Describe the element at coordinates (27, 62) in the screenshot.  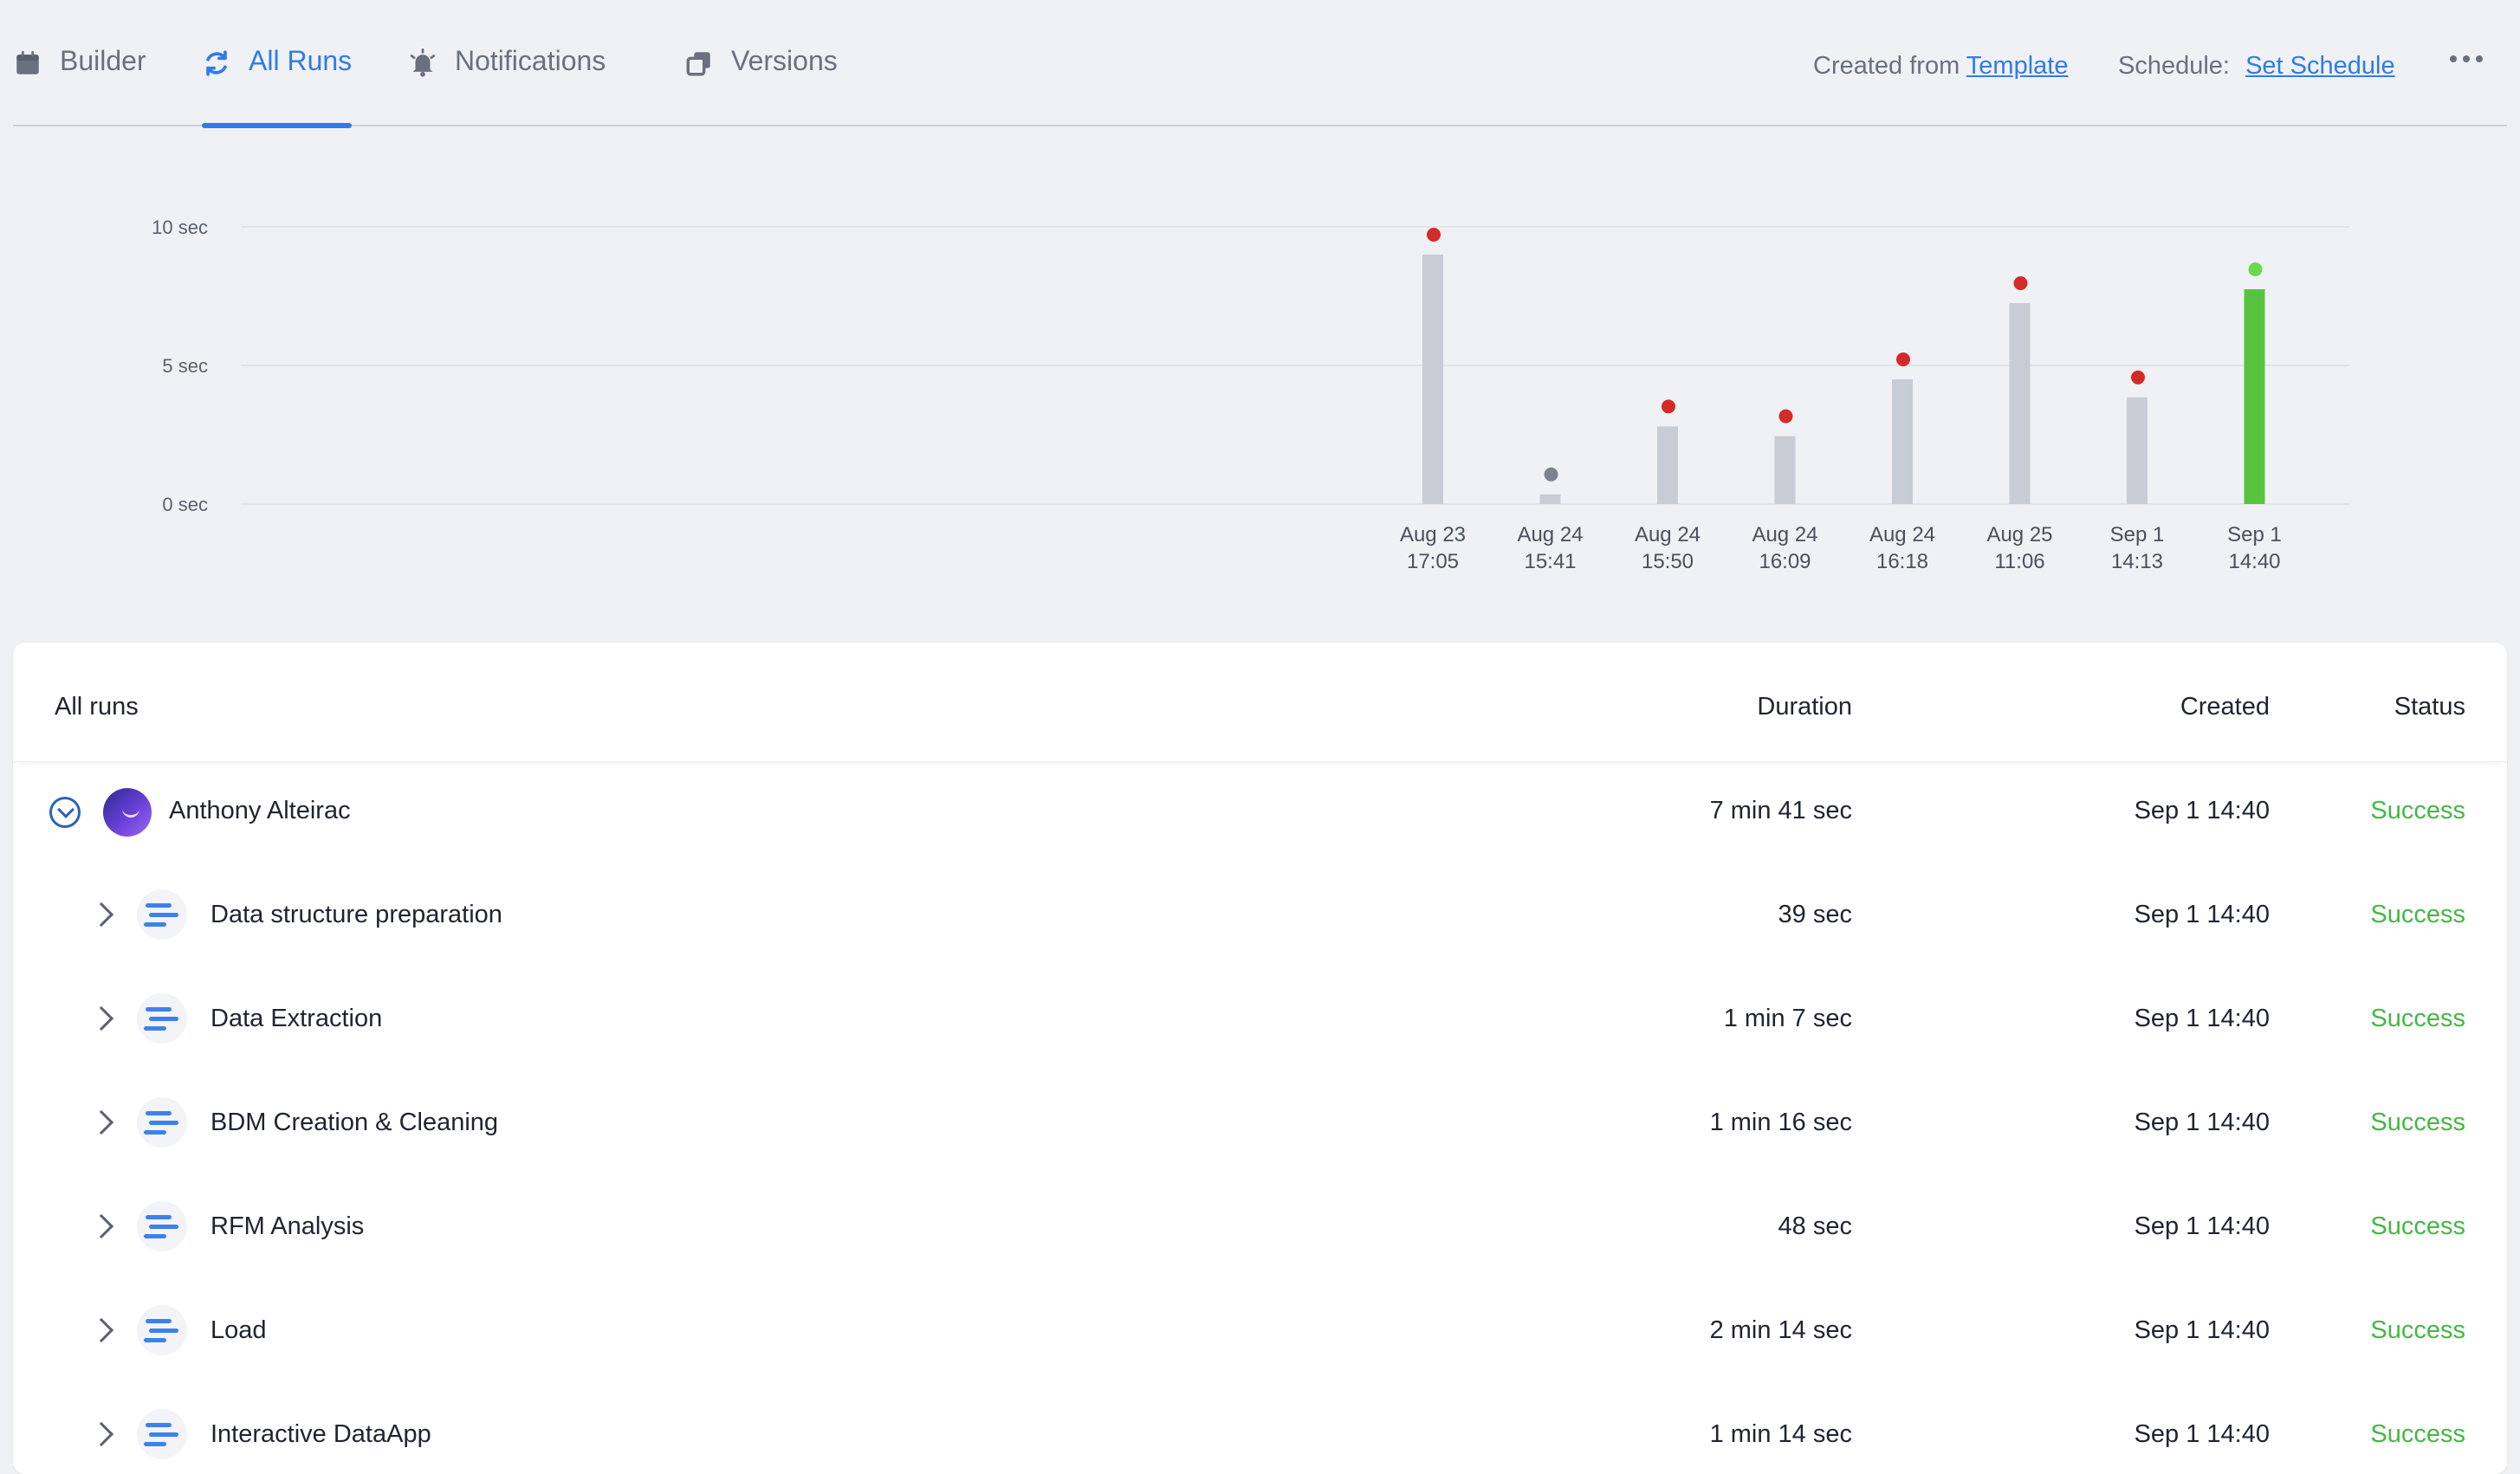
I see `calendar-icon` at that location.